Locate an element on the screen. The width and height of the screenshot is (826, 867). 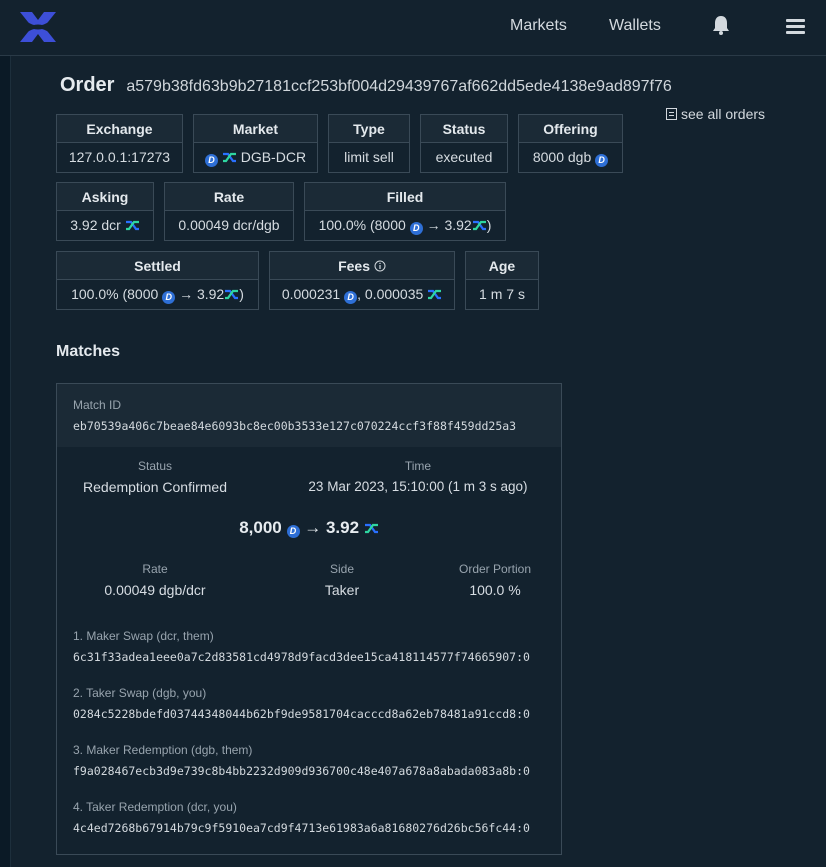
filled-arrow: → 3.92 is located at coordinates (449, 225).